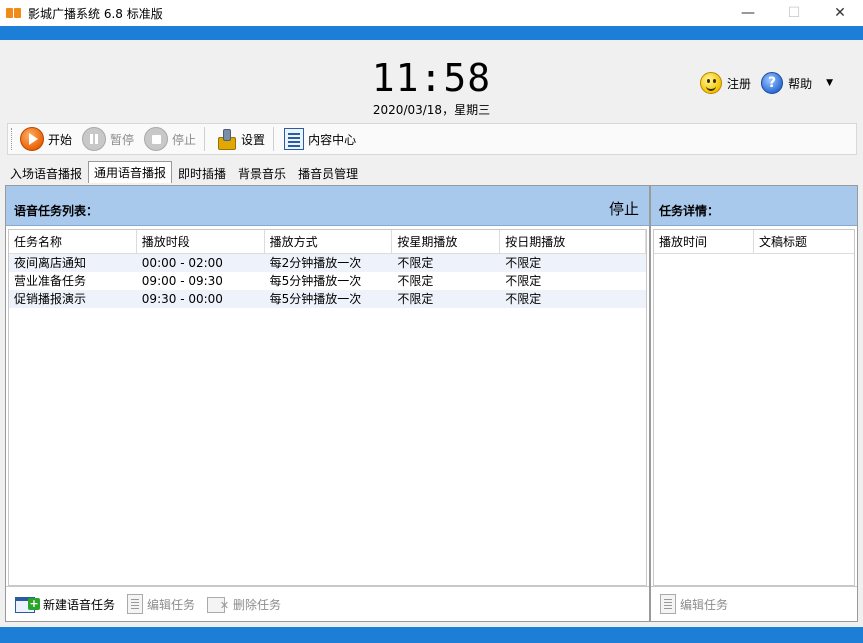 The height and width of the screenshot is (643, 863). I want to click on bottom-accent-bar, so click(431, 635).